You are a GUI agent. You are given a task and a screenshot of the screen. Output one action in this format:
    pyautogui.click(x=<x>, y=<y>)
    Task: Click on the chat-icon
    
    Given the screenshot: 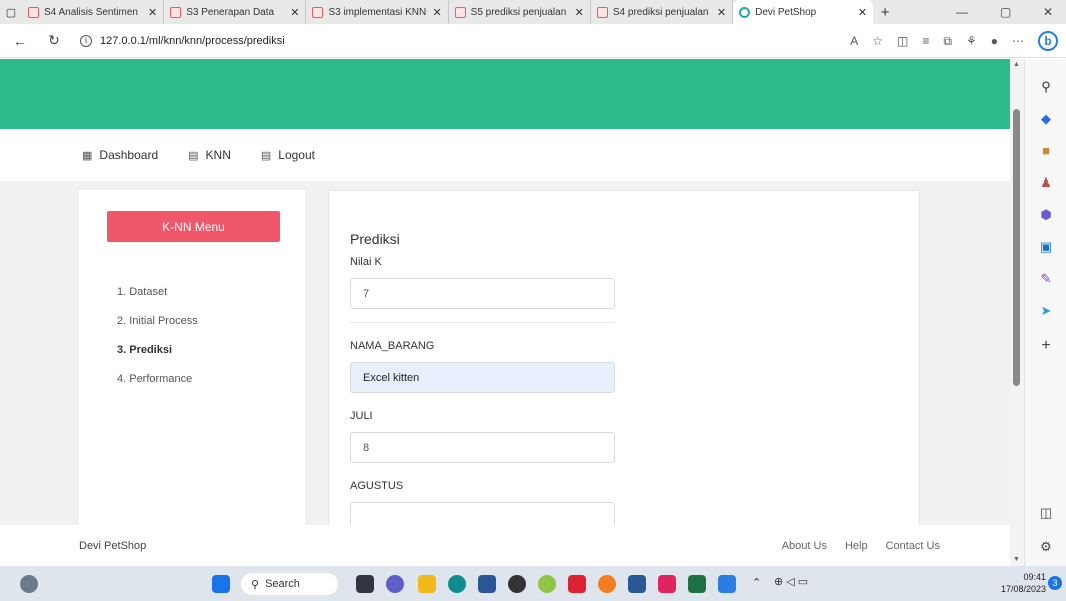 What is the action you would take?
    pyautogui.click(x=395, y=584)
    